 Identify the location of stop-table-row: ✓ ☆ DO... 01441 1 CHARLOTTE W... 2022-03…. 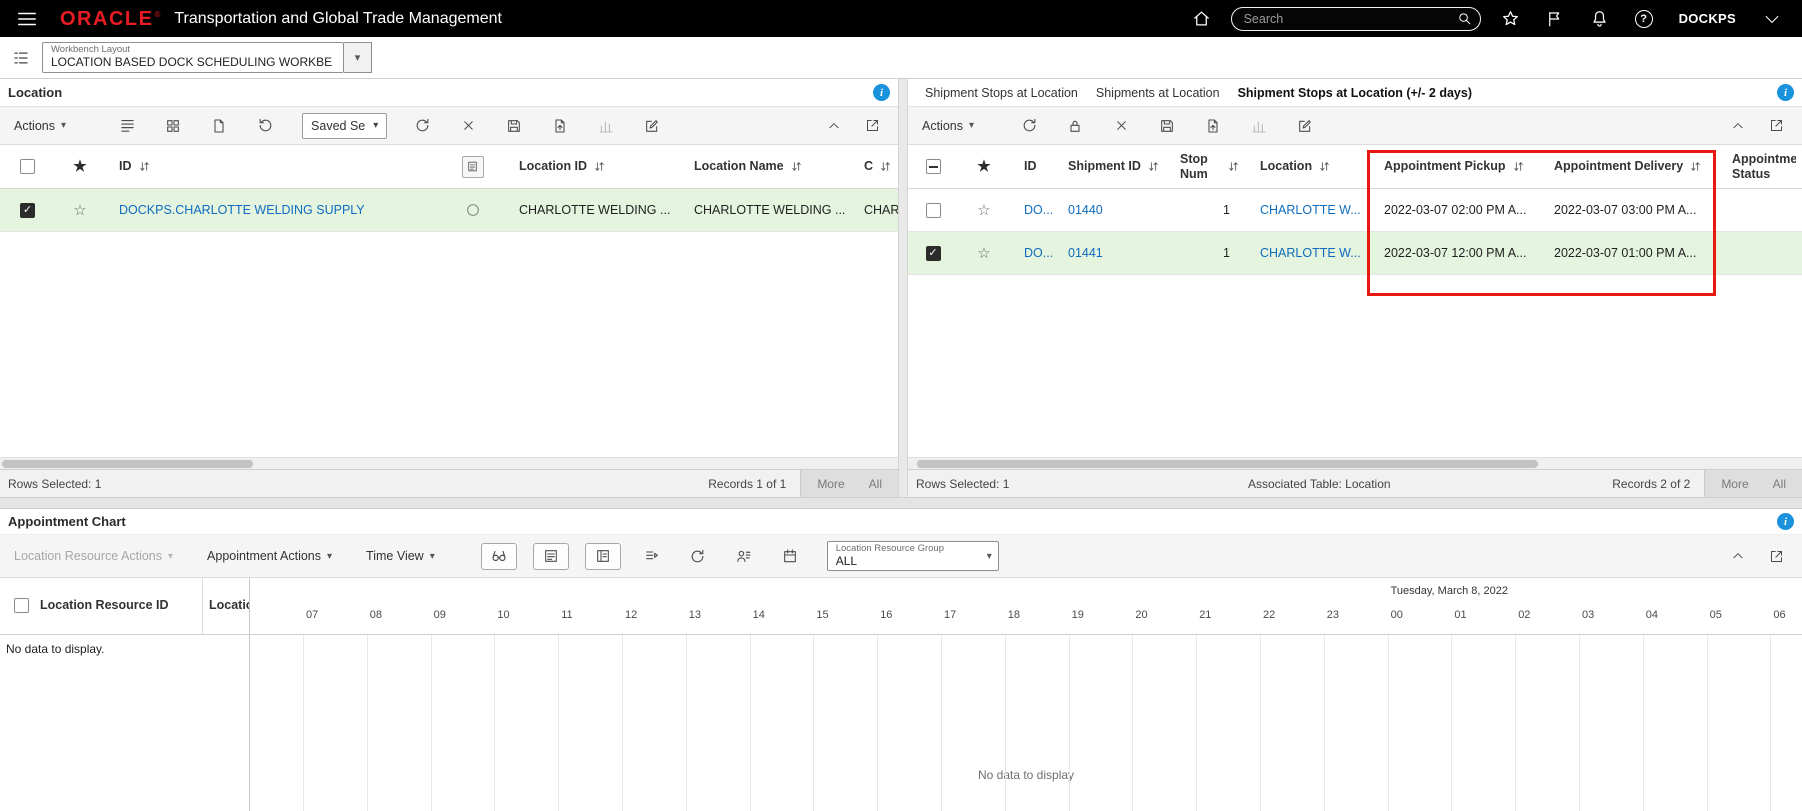
(1355, 253).